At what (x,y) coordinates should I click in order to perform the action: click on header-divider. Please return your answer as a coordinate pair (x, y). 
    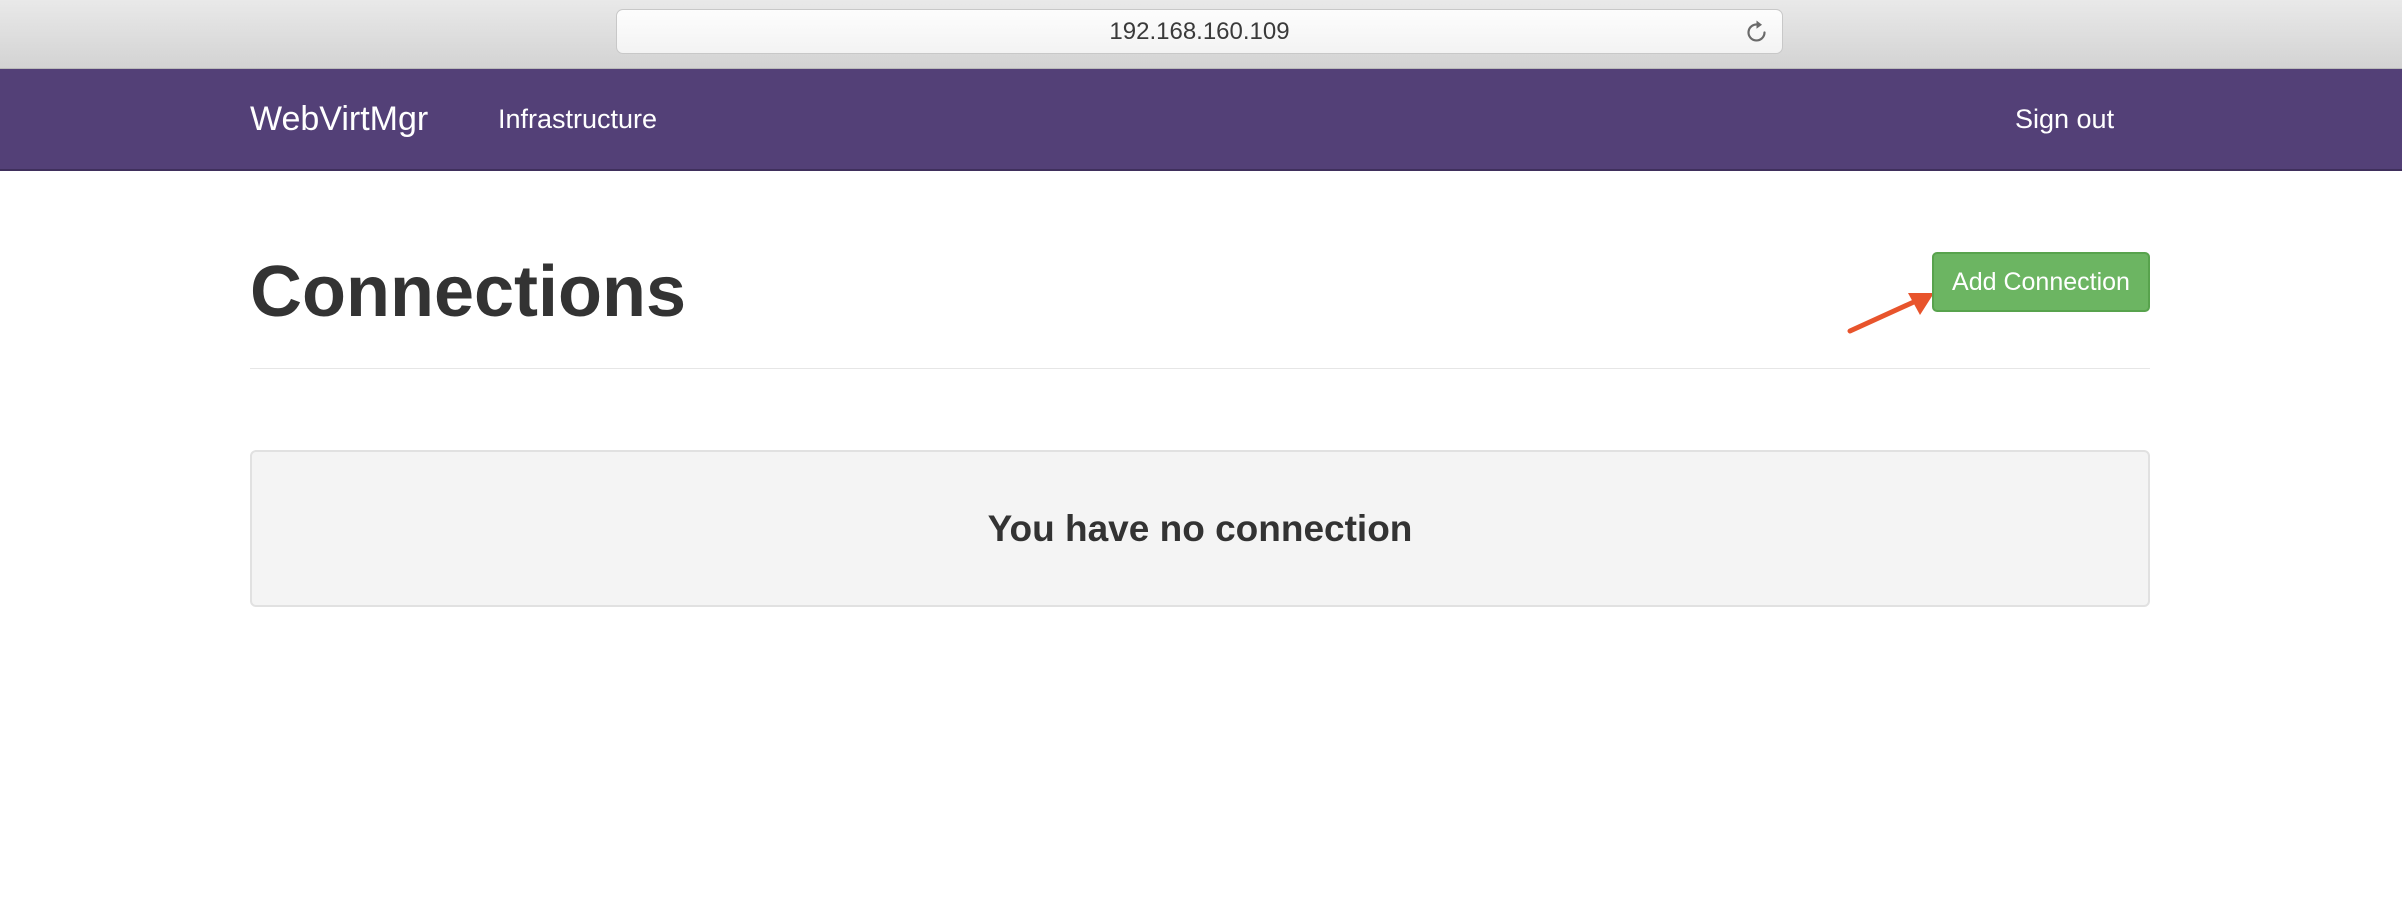
    Looking at the image, I should click on (1200, 368).